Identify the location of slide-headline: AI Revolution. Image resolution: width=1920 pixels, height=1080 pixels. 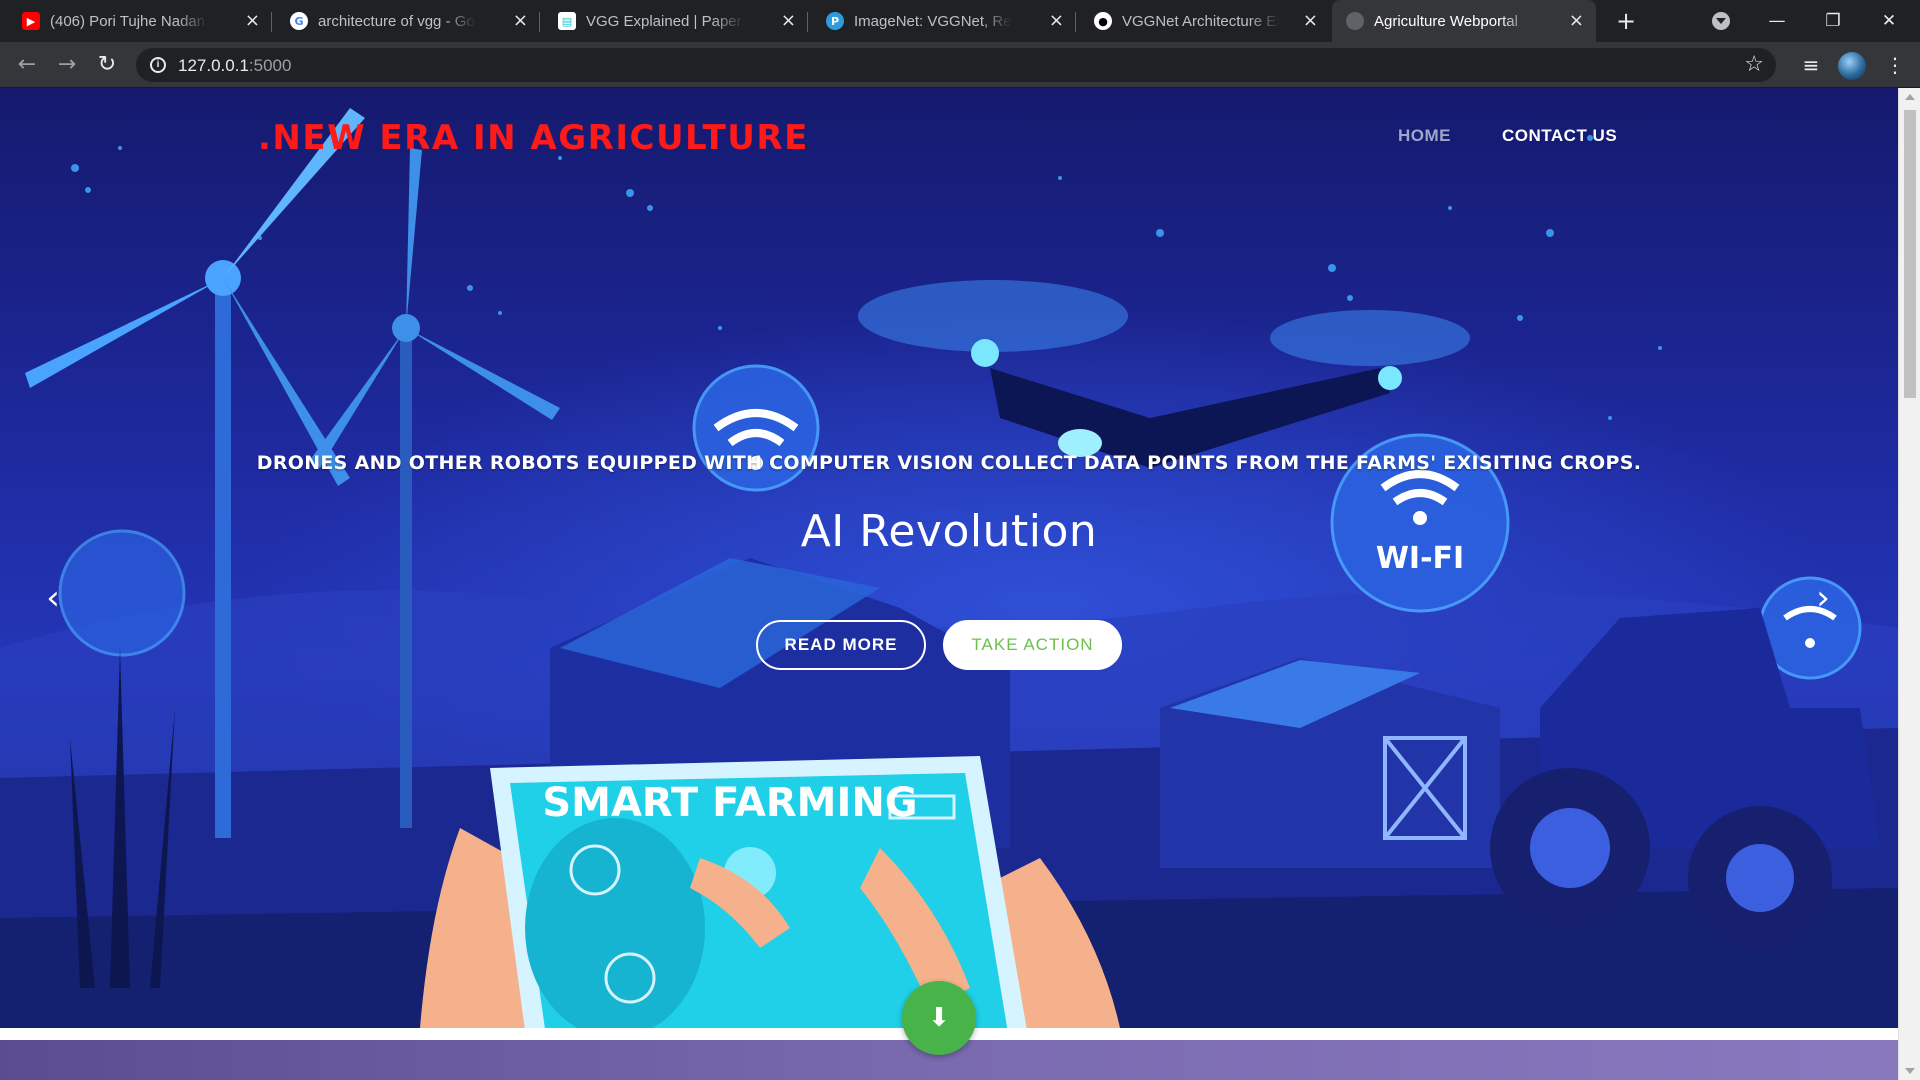
(949, 531).